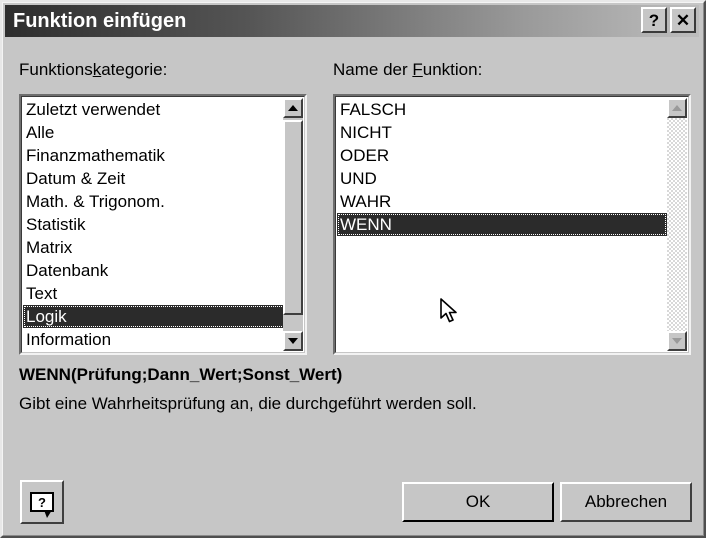 The width and height of the screenshot is (706, 538). Describe the element at coordinates (154, 247) in the screenshot. I see `category-list-item: Matrix` at that location.